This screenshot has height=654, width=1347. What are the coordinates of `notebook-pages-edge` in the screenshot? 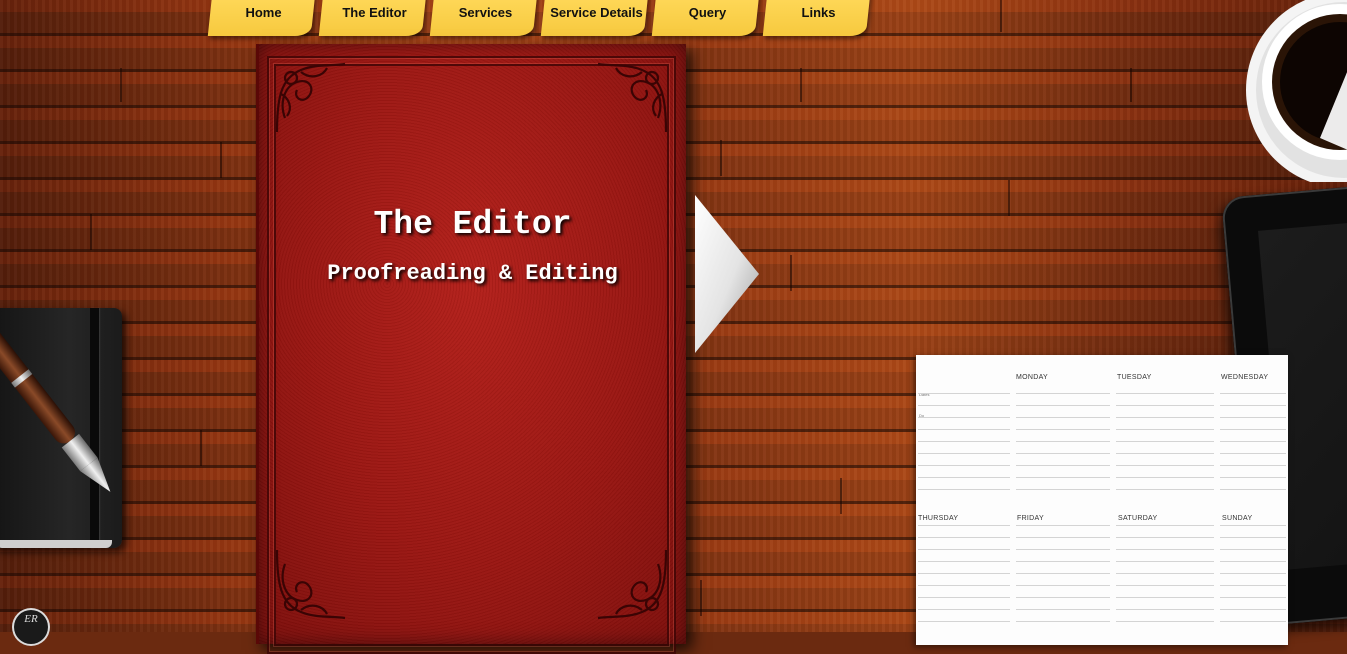 It's located at (56, 544).